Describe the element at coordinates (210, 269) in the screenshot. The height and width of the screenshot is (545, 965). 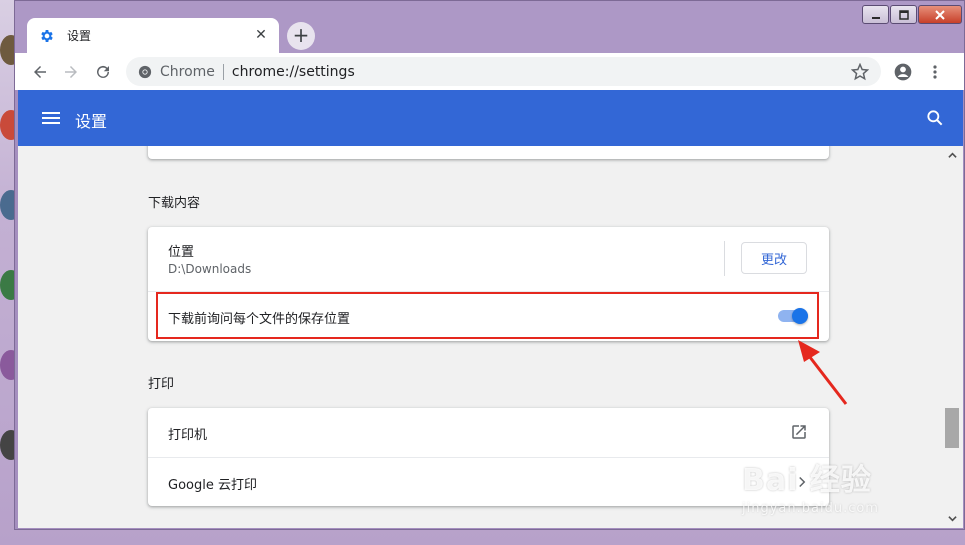
I see `location-value: D:\Downloads` at that location.